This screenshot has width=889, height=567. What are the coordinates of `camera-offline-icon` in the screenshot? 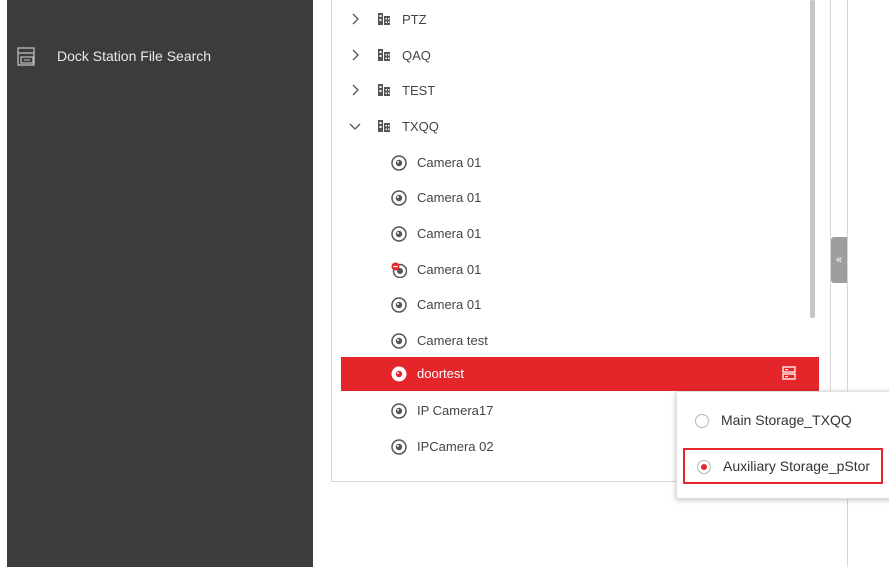 It's located at (399, 270).